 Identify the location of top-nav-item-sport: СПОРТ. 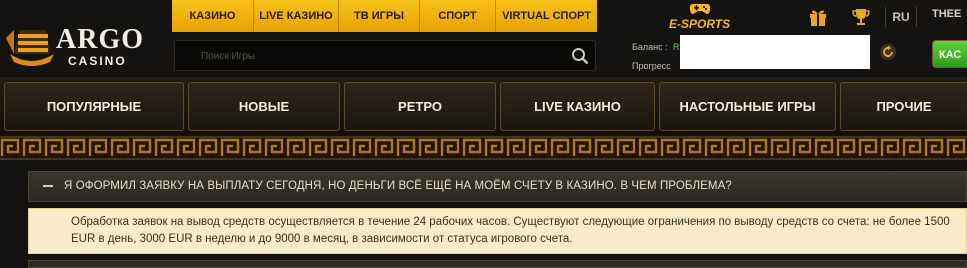
(458, 16).